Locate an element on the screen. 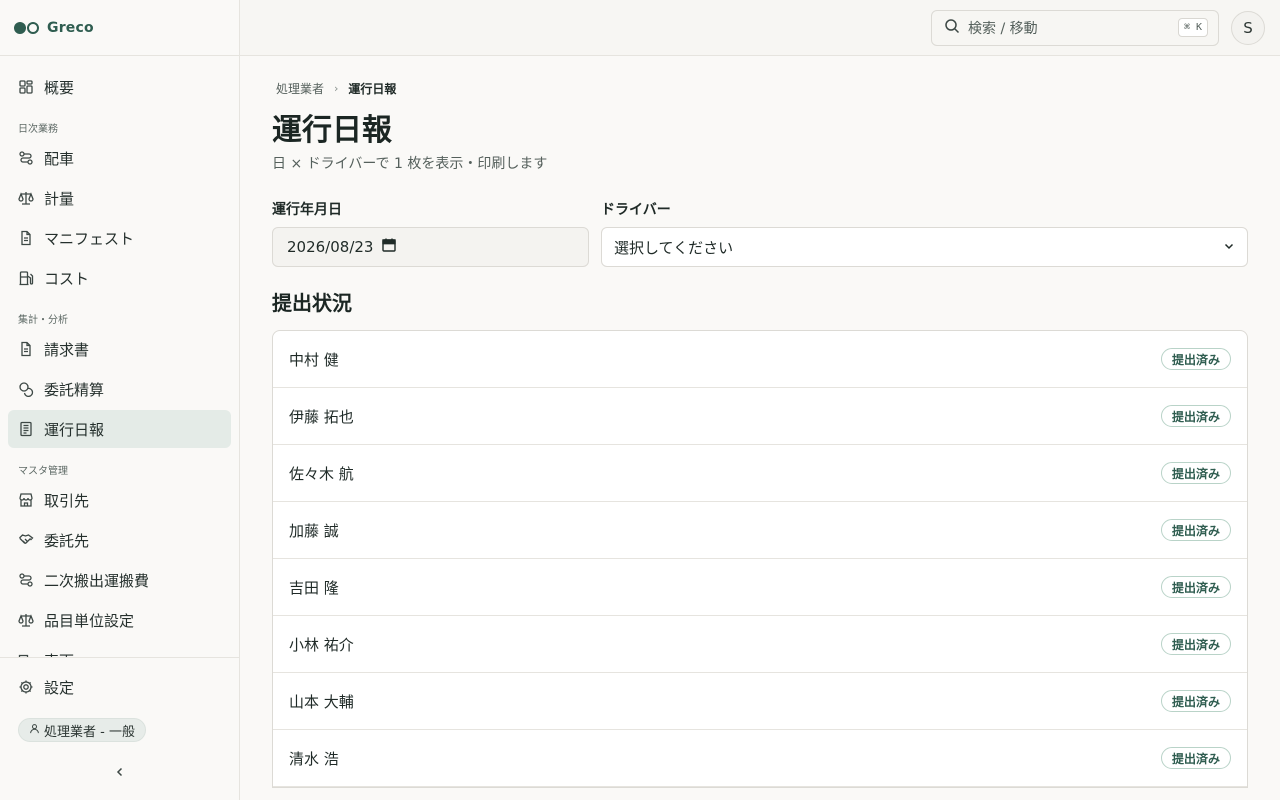 The height and width of the screenshot is (800, 1280). sidebar-item-clients: 取引先 is located at coordinates (119, 500).